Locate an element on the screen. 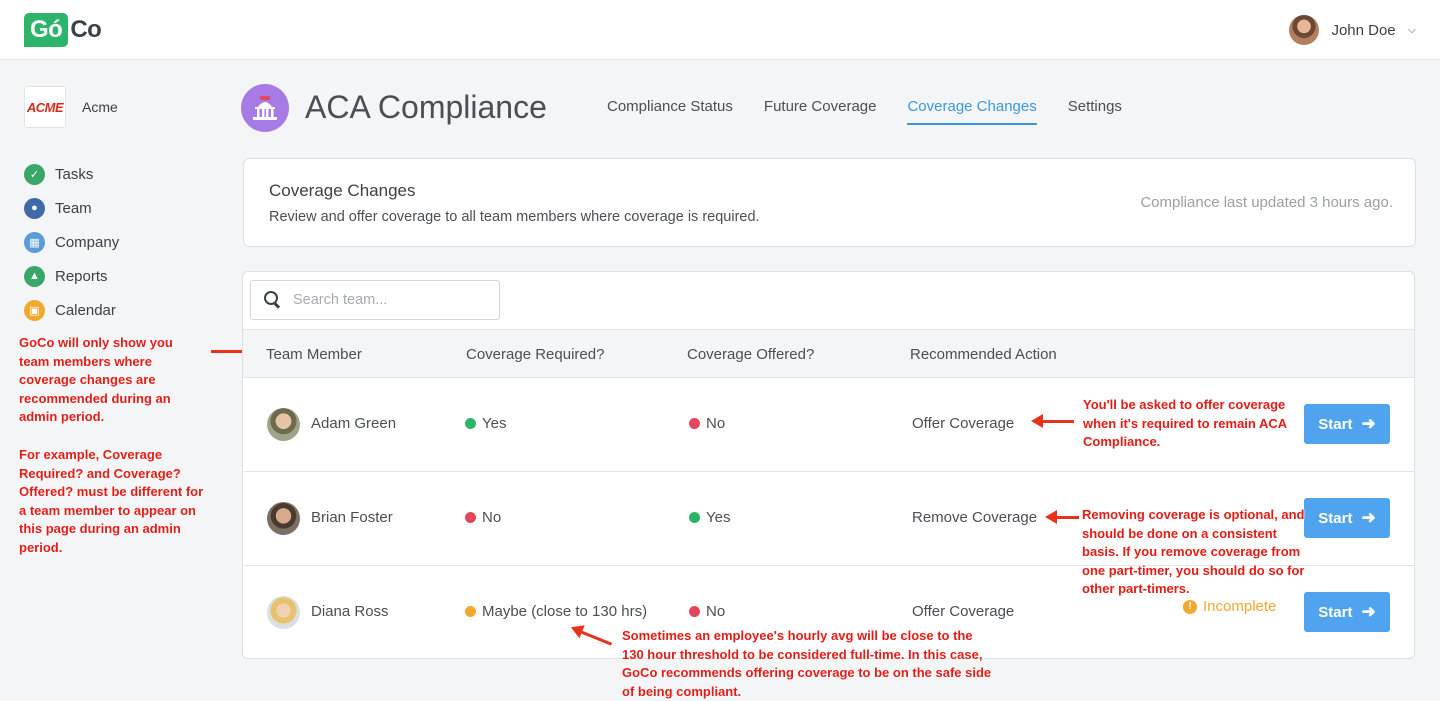 The height and width of the screenshot is (701, 1440). check-circle-icon: ✓ is located at coordinates (34, 174).